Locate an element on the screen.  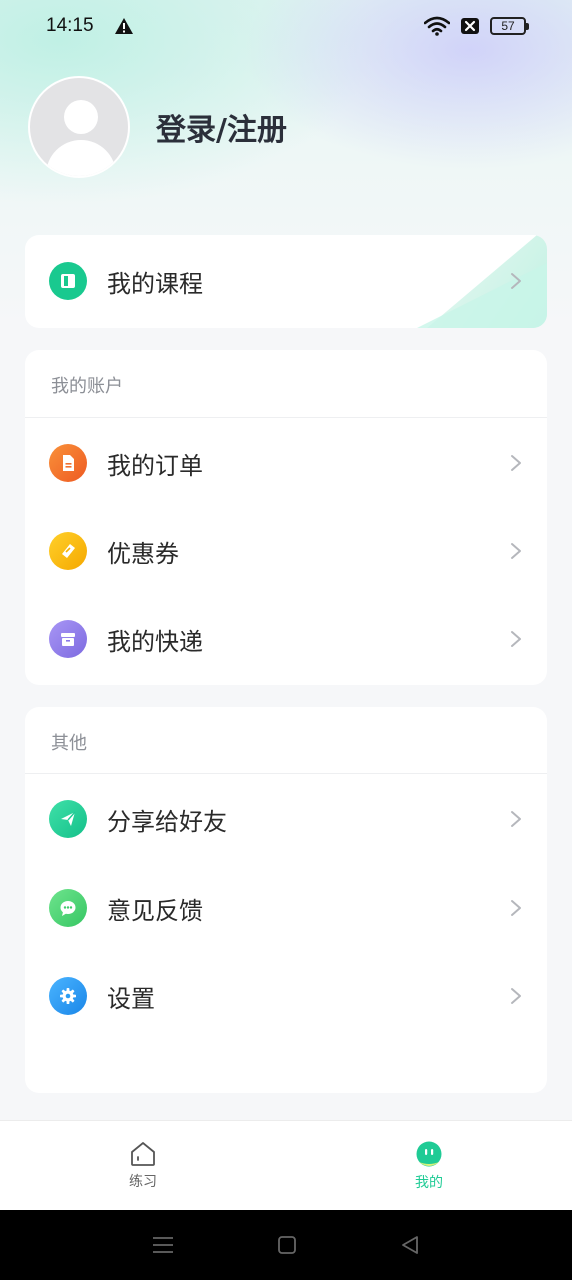
tab-practice: 练习 is located at coordinates (143, 1166).